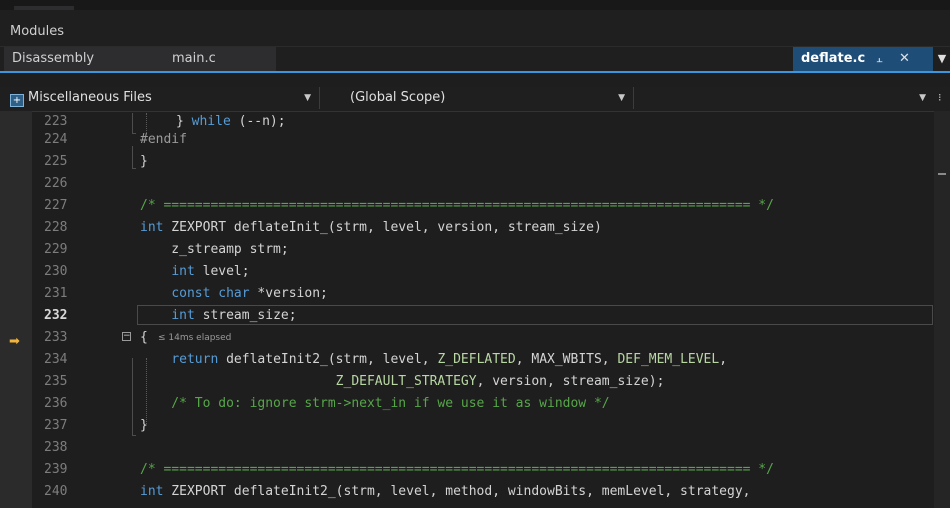 The width and height of the screenshot is (950, 508). I want to click on tab-deflate-c: deflate.c ⫠ ✕, so click(863, 59).